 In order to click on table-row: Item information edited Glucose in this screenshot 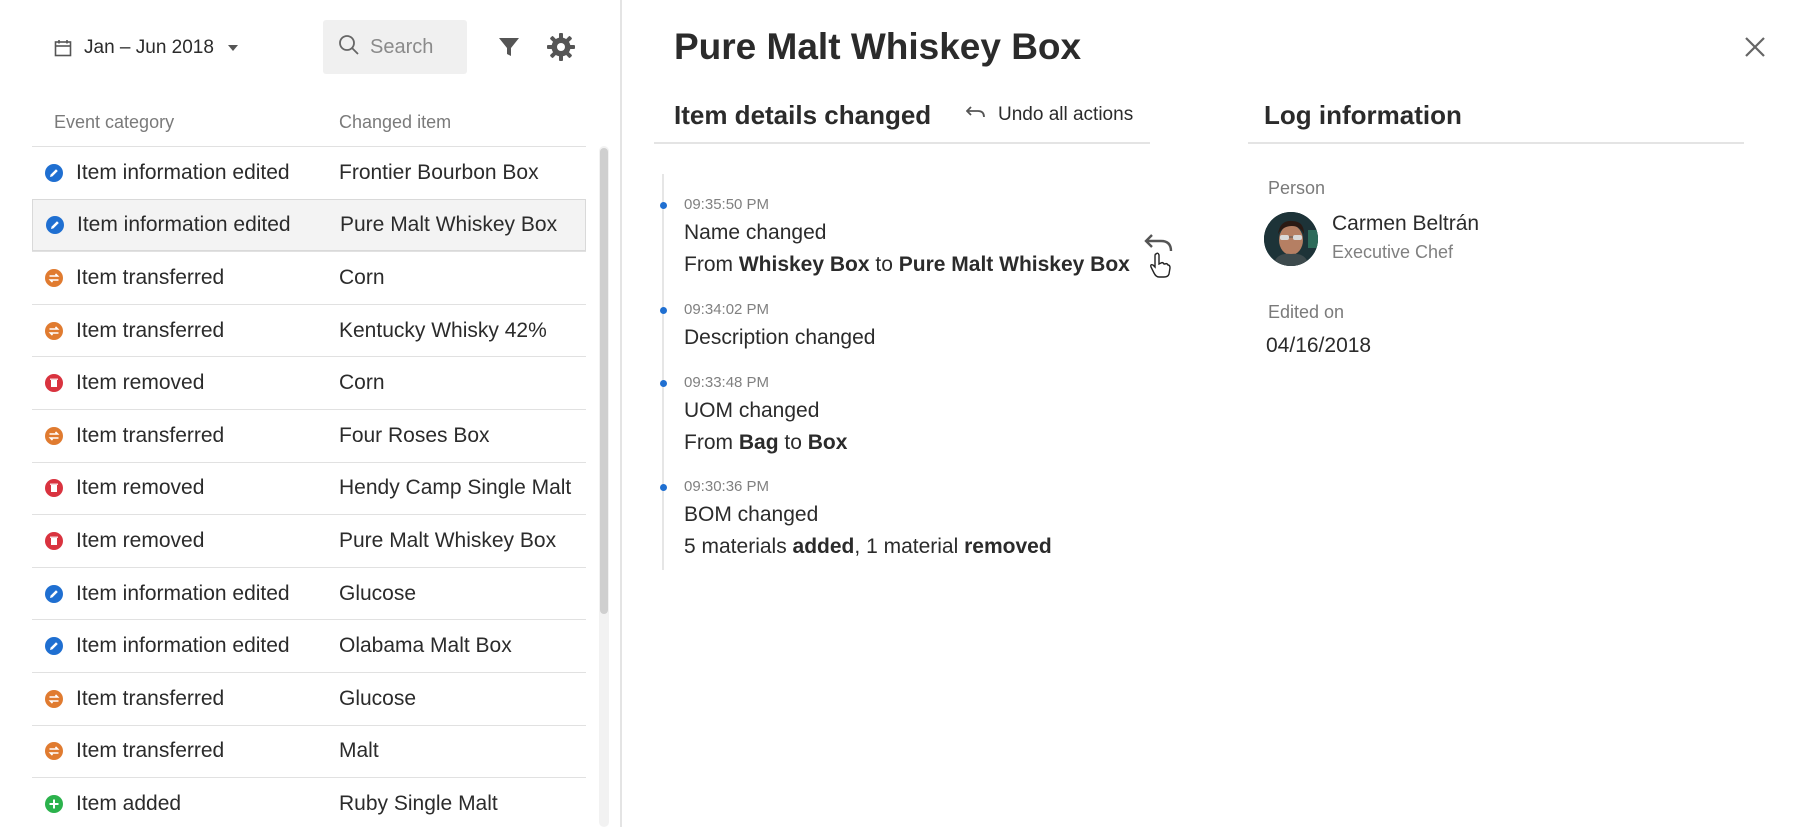, I will do `click(309, 593)`.